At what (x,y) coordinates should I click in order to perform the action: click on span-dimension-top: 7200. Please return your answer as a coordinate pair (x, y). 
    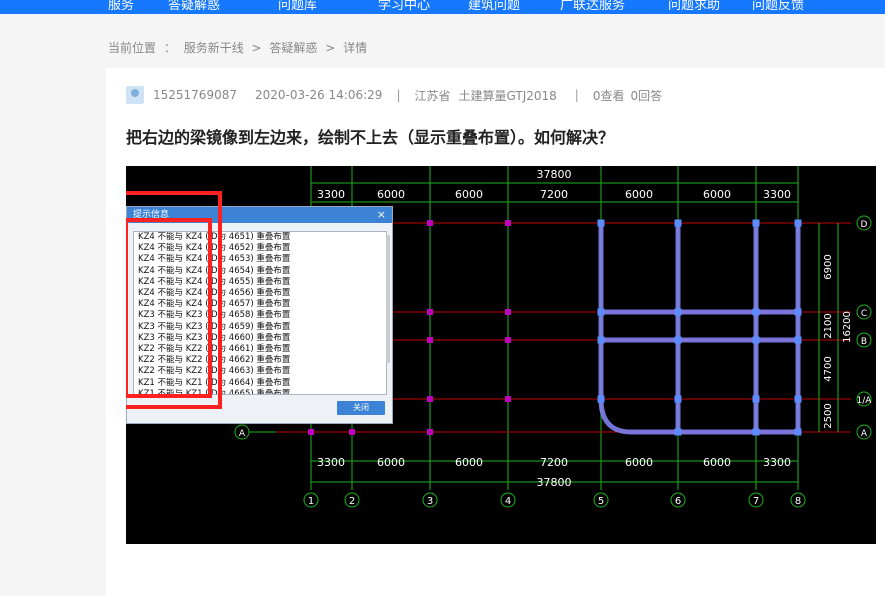
    Looking at the image, I should click on (554, 194).